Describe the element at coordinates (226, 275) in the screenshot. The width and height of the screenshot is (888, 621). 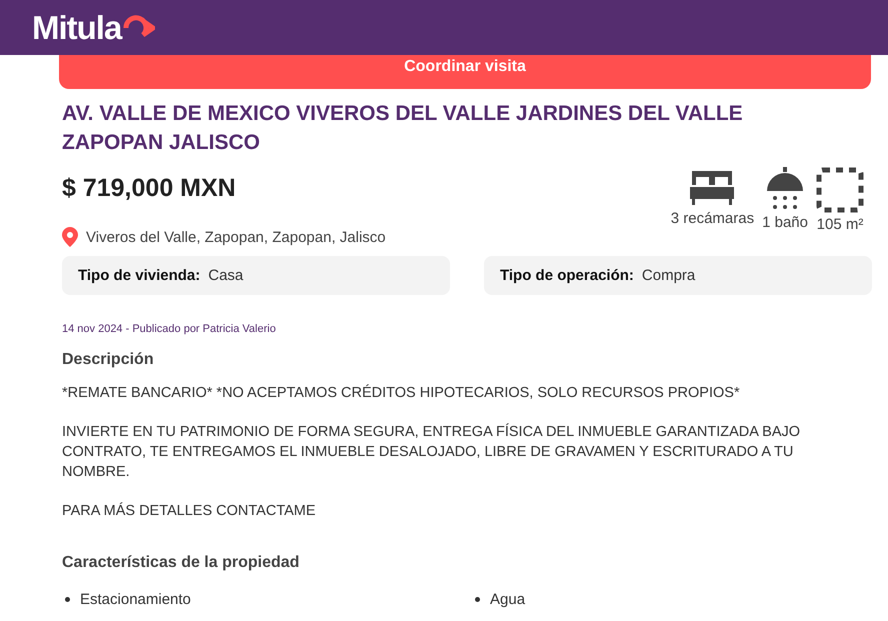
I see `attribute-value: Casa` at that location.